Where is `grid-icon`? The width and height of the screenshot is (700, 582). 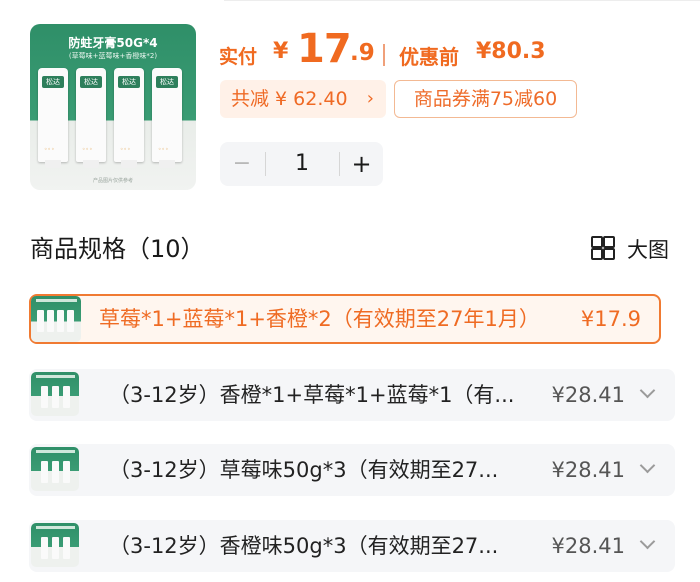 grid-icon is located at coordinates (603, 248).